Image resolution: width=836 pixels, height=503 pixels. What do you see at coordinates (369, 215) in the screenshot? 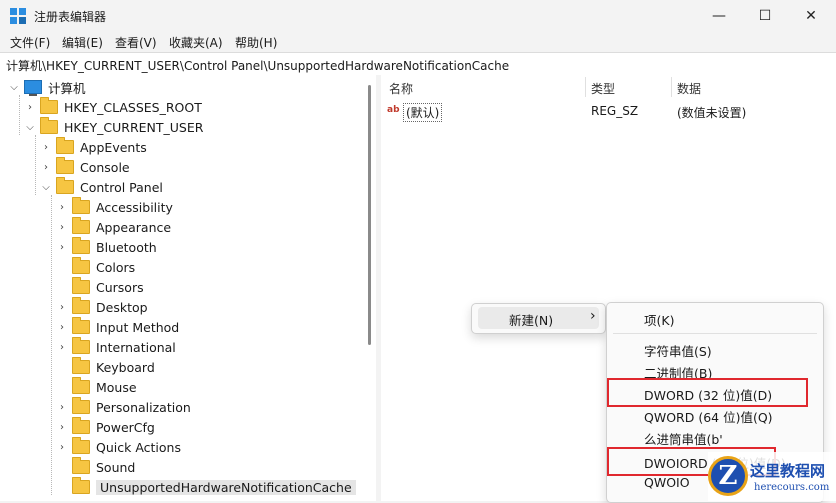
I see `tree-scrollbar-thumb` at bounding box center [369, 215].